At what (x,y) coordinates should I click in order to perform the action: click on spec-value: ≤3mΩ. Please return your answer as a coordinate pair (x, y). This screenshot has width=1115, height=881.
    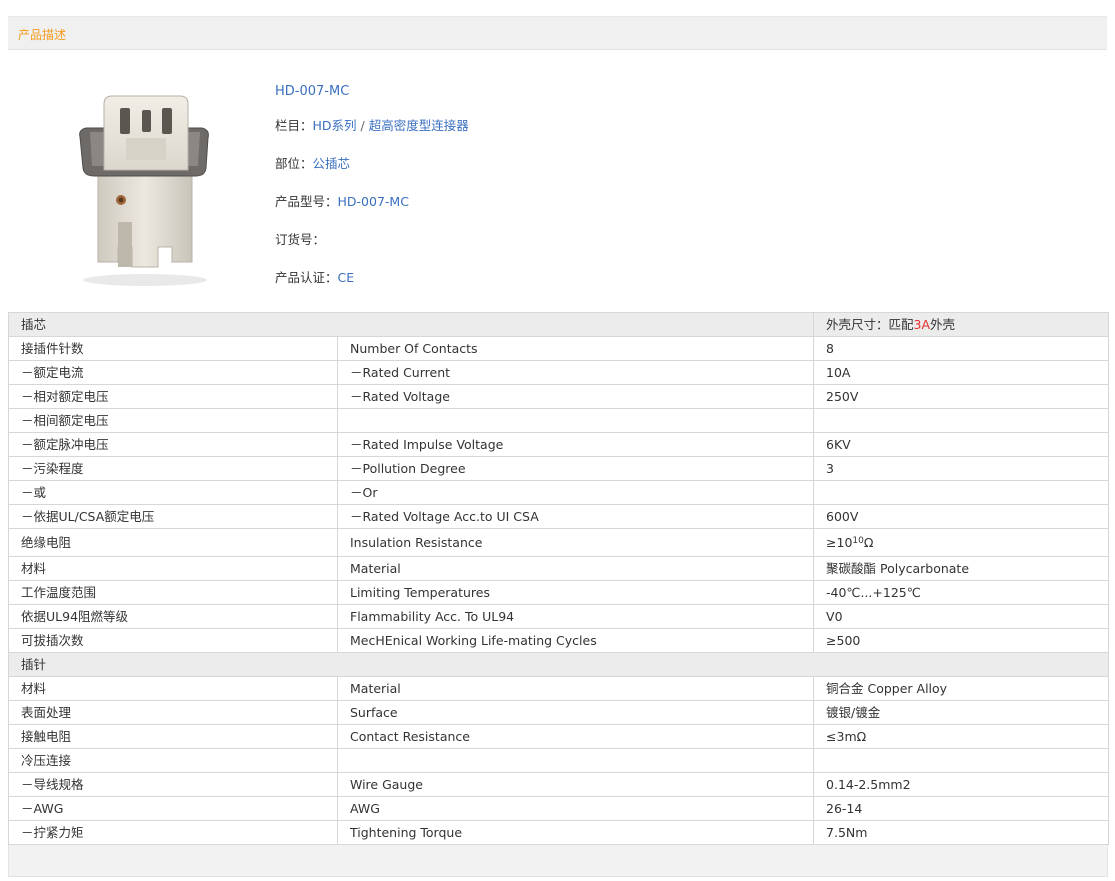
    Looking at the image, I should click on (961, 736).